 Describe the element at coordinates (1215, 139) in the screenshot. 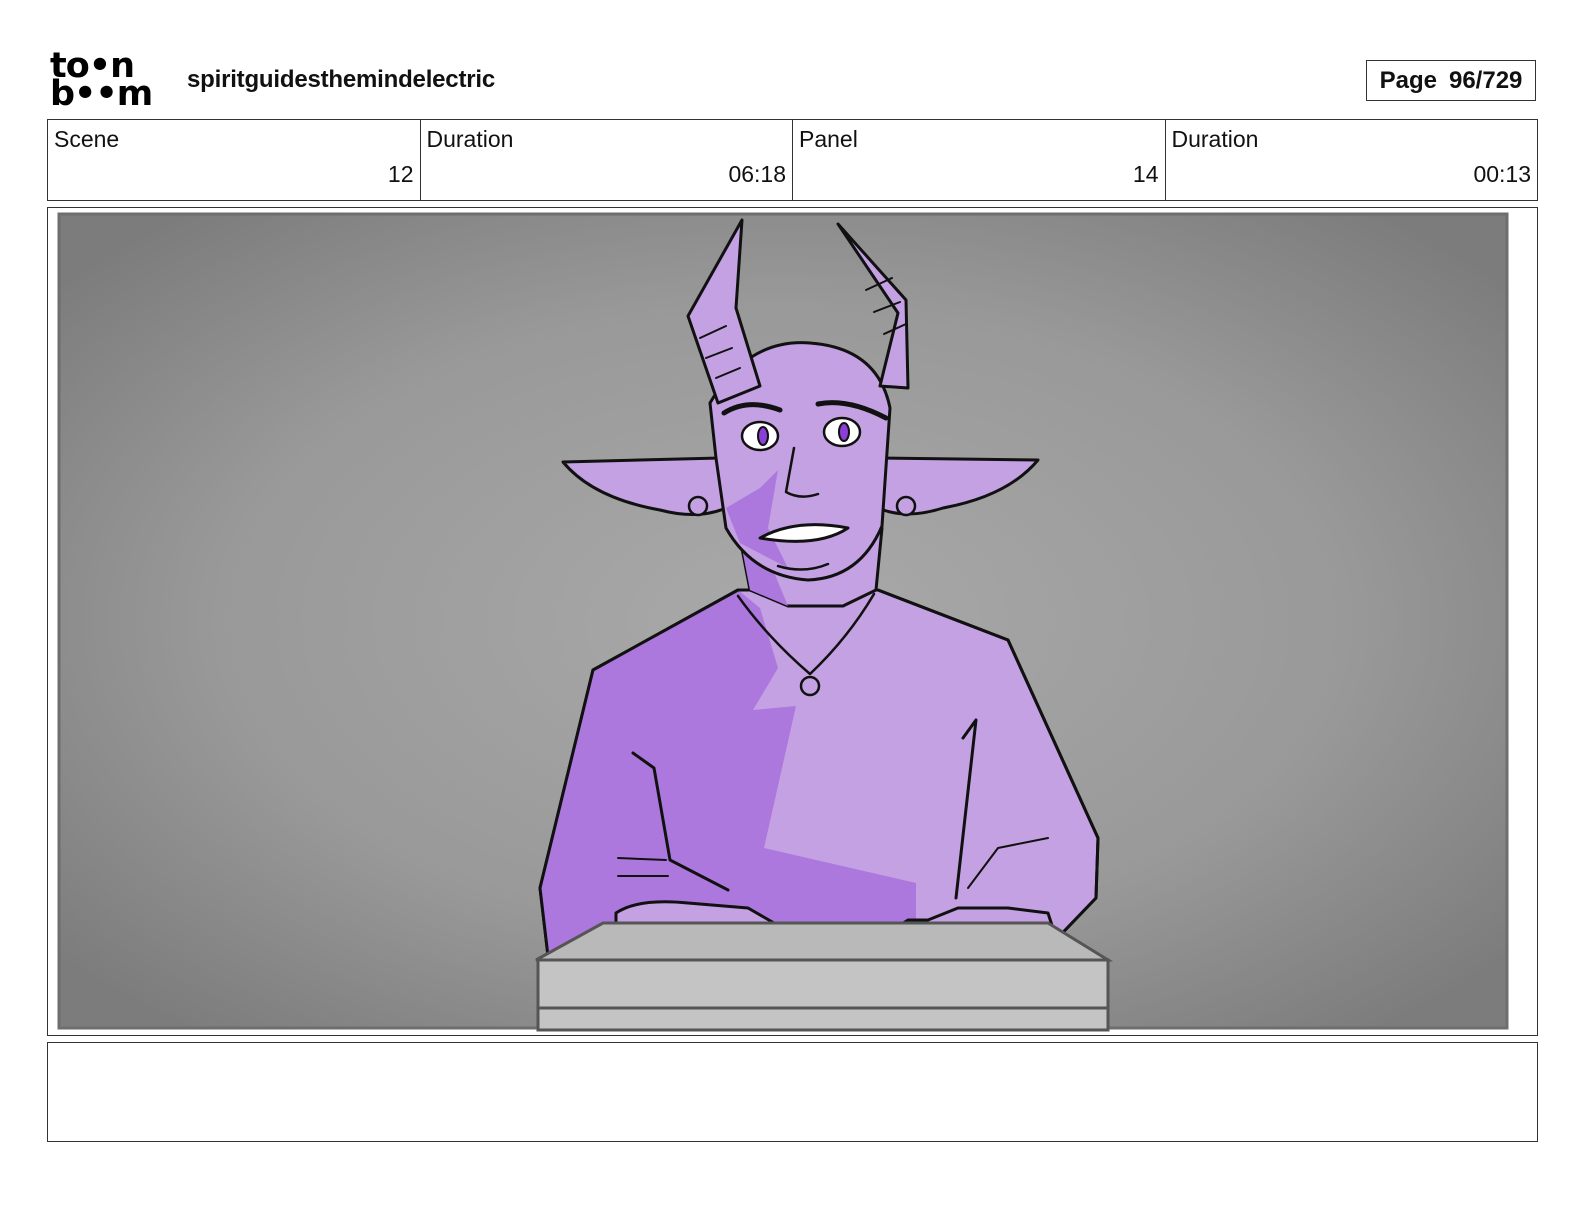

I see `panel-duration-label: Duration` at that location.